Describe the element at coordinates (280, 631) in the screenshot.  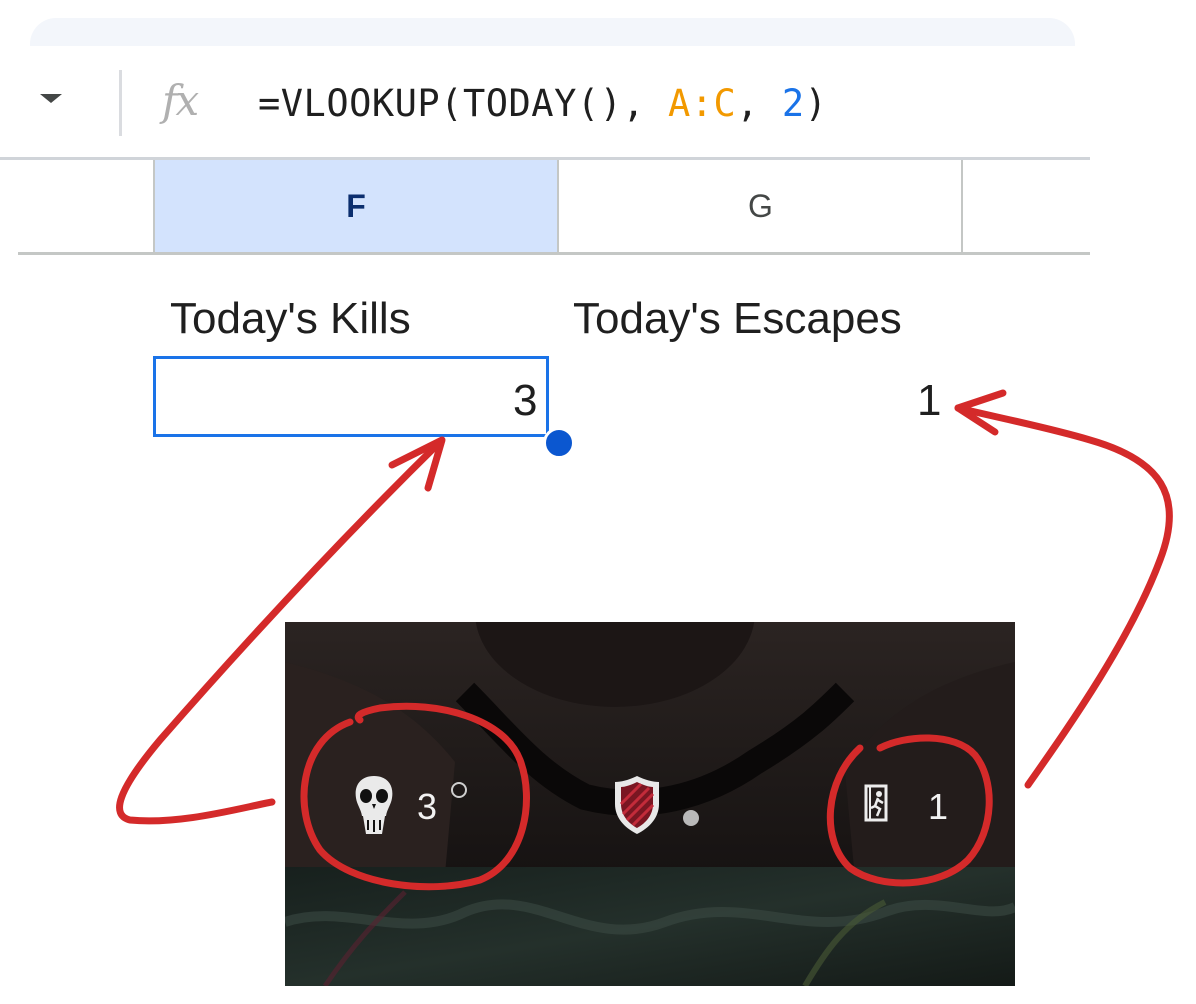
I see `kills-arrow-annotation` at that location.